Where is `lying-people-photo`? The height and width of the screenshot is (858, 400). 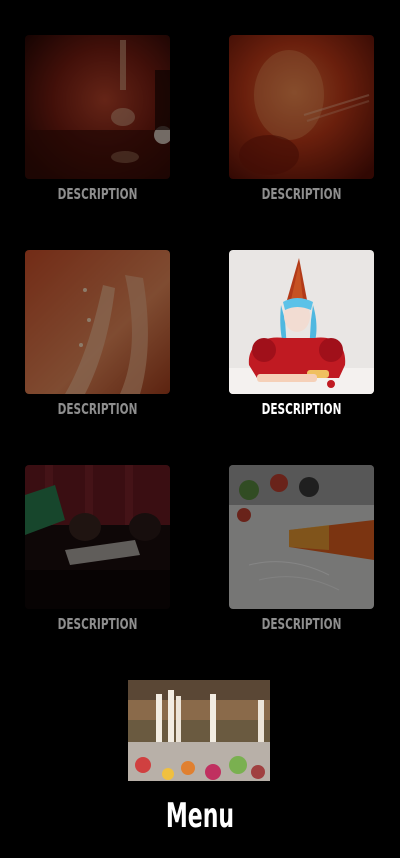
lying-people-photo is located at coordinates (97, 537).